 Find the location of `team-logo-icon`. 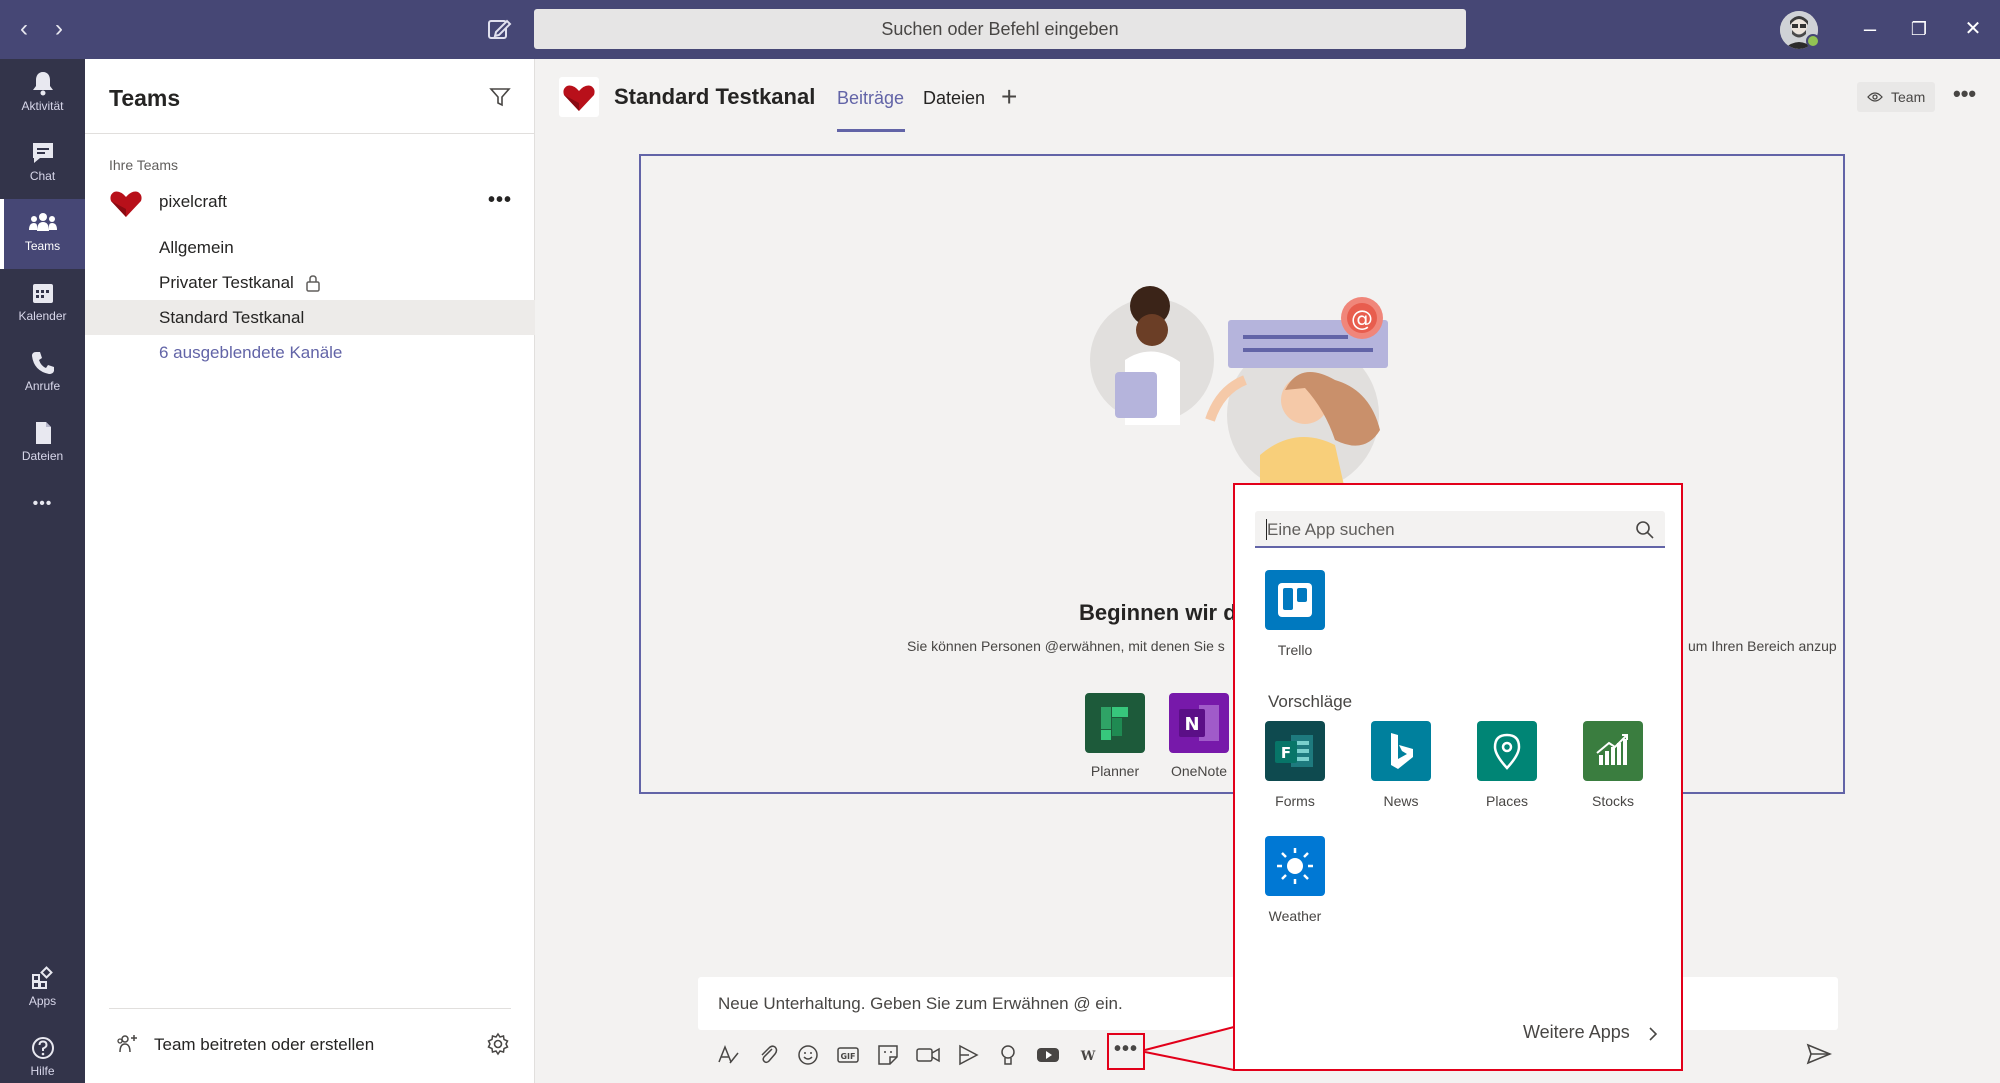

team-logo-icon is located at coordinates (126, 204).